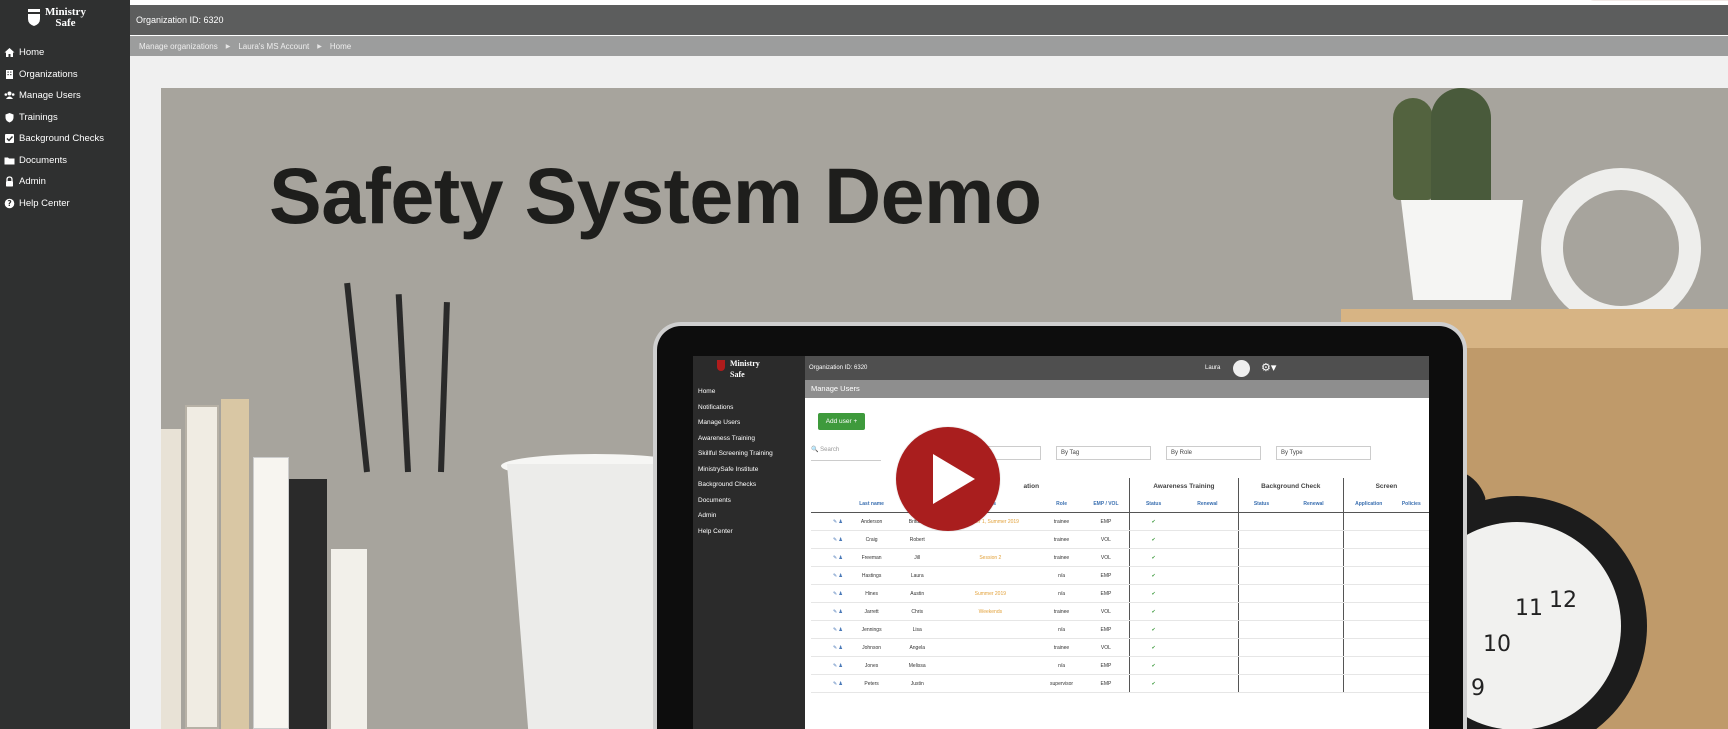 The height and width of the screenshot is (729, 1728). Describe the element at coordinates (32, 182) in the screenshot. I see `sidebar-item-label: Admin` at that location.